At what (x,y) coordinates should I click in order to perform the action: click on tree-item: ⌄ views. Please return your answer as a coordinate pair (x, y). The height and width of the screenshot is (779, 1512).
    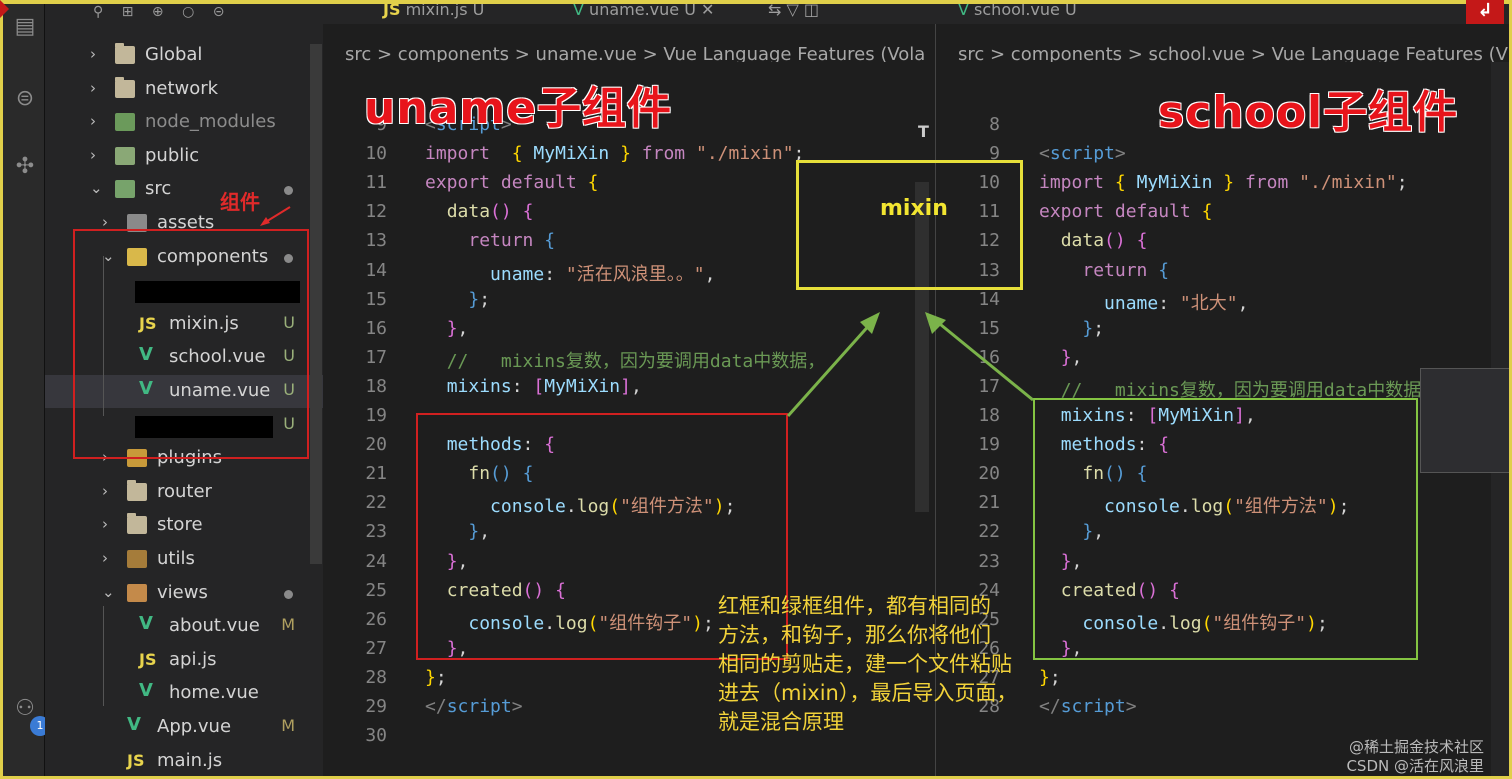
    Looking at the image, I should click on (184, 593).